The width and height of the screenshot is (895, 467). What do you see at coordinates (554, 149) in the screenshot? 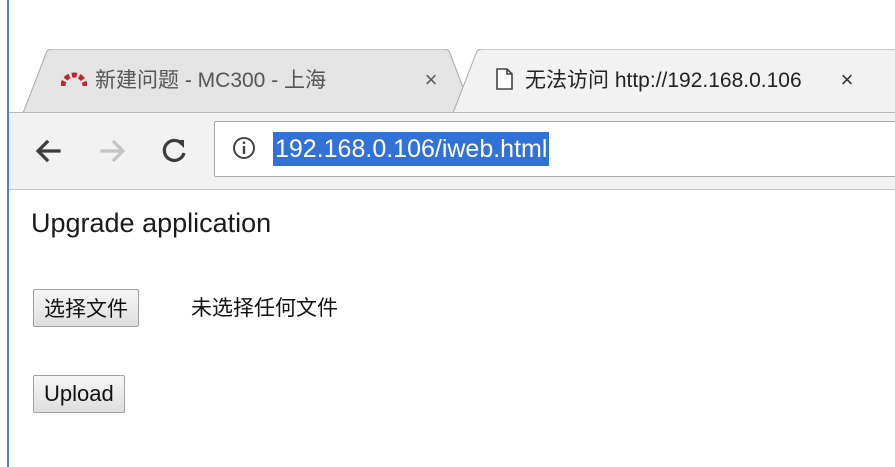
I see `address-bar: 192.168.0.106/iweb.html` at bounding box center [554, 149].